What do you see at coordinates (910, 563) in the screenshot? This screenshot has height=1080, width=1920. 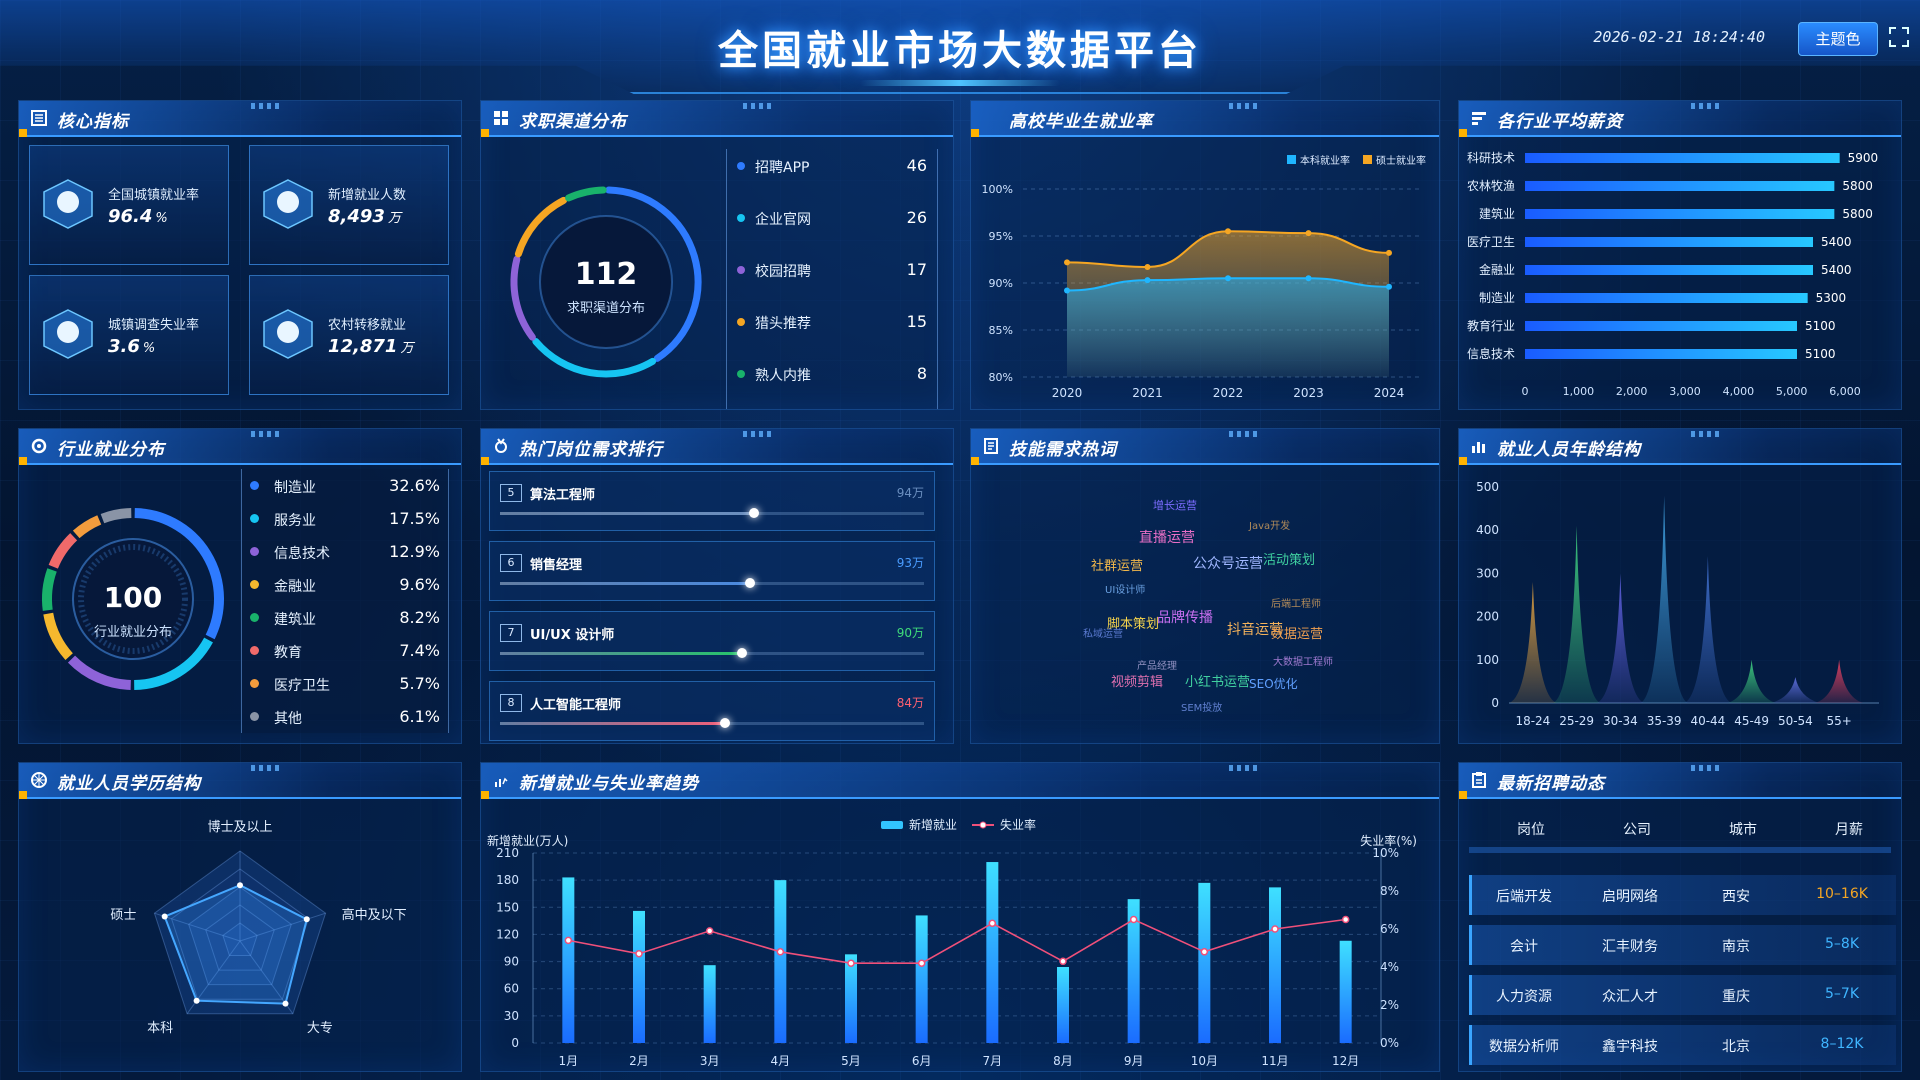 I see `job-count: 93万` at bounding box center [910, 563].